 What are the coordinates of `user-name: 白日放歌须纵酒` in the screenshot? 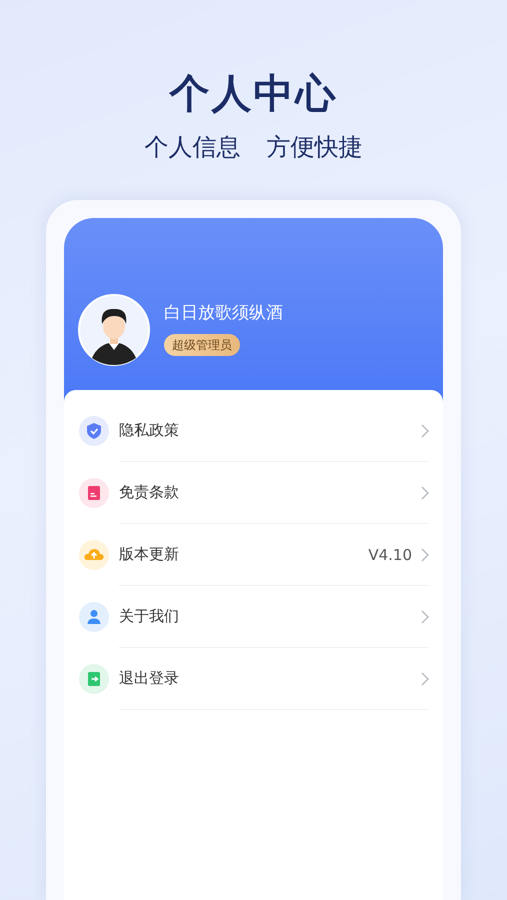 It's located at (223, 313).